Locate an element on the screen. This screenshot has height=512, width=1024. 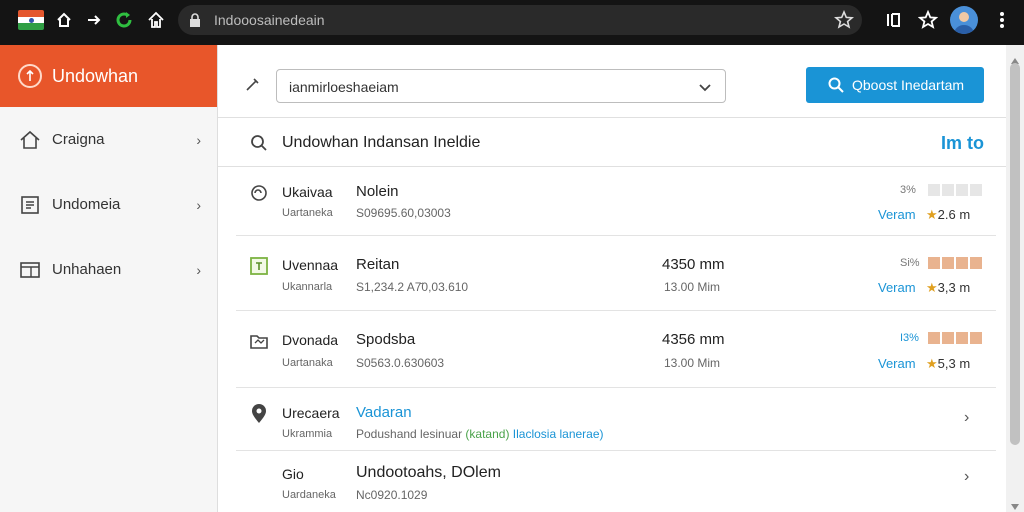
sidebar-item-unhahaen: Unhahaen › is located at coordinates (108, 269).